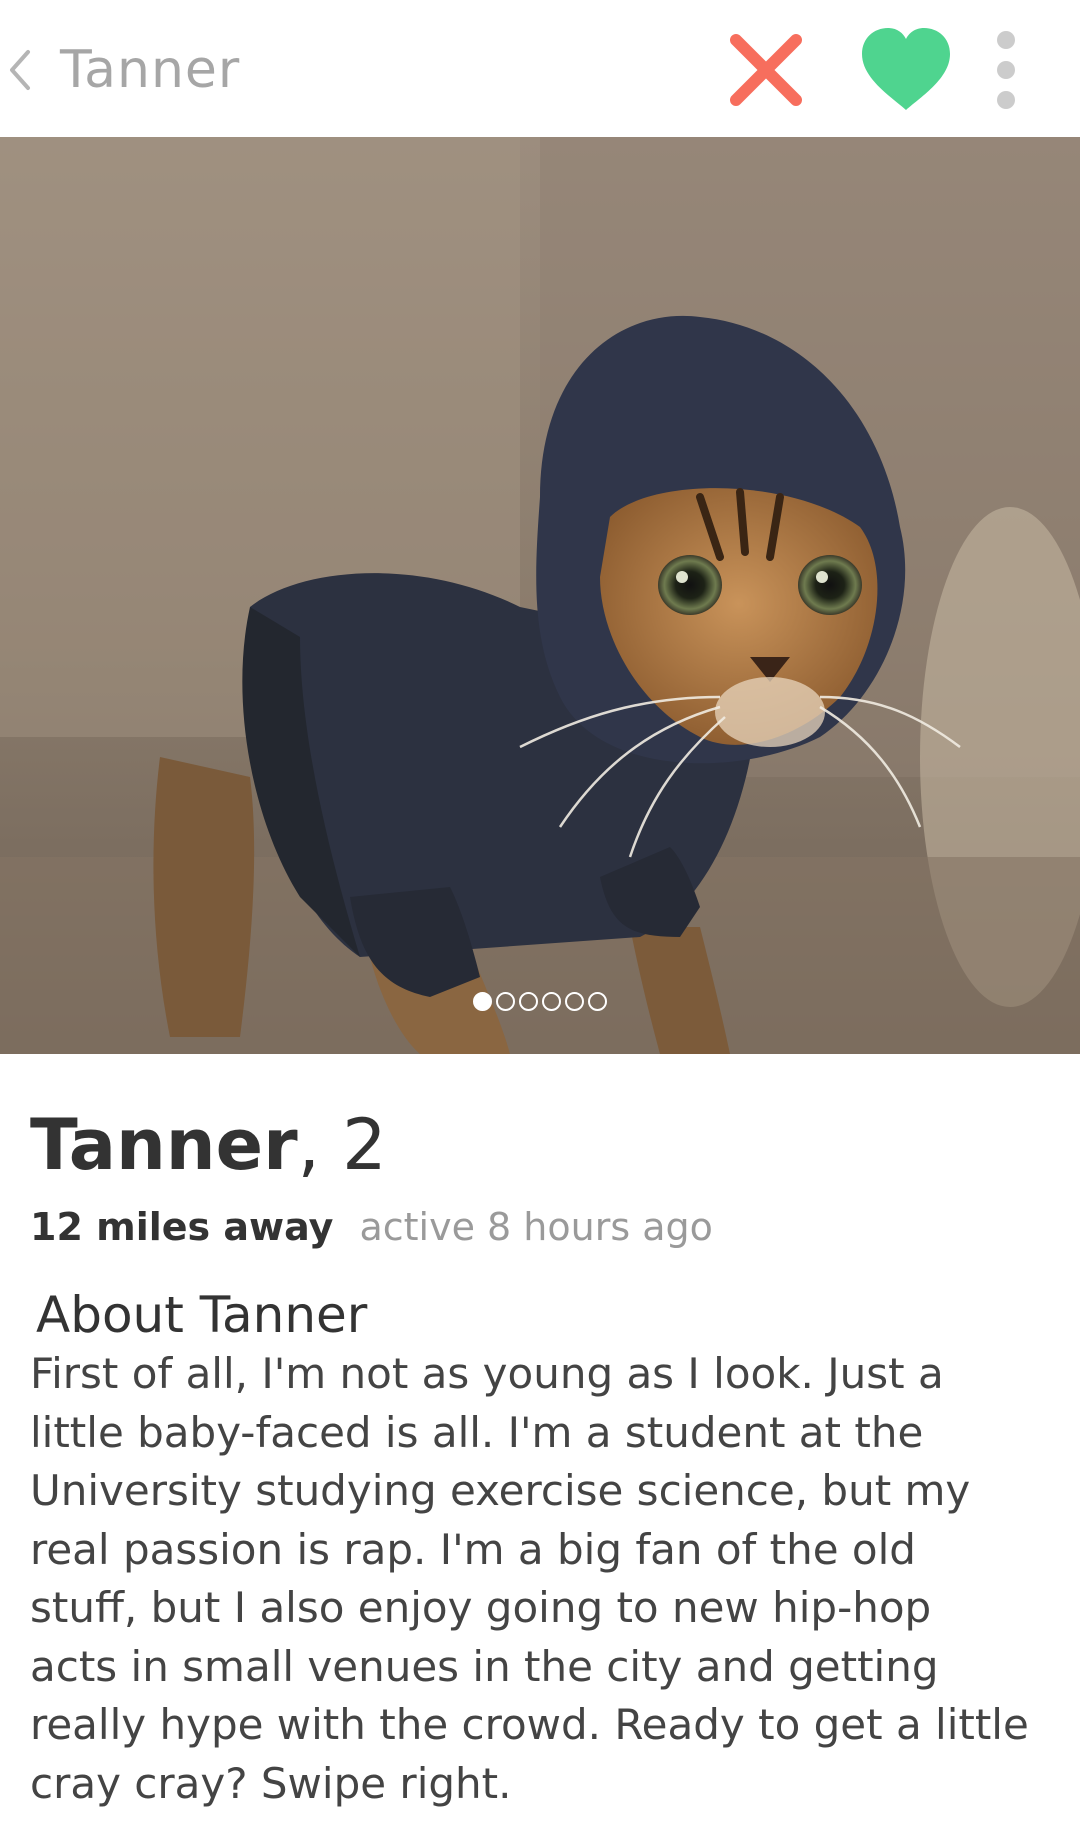 The image size is (1080, 1840). What do you see at coordinates (202, 1315) in the screenshot?
I see `about-heading: About Tanner` at bounding box center [202, 1315].